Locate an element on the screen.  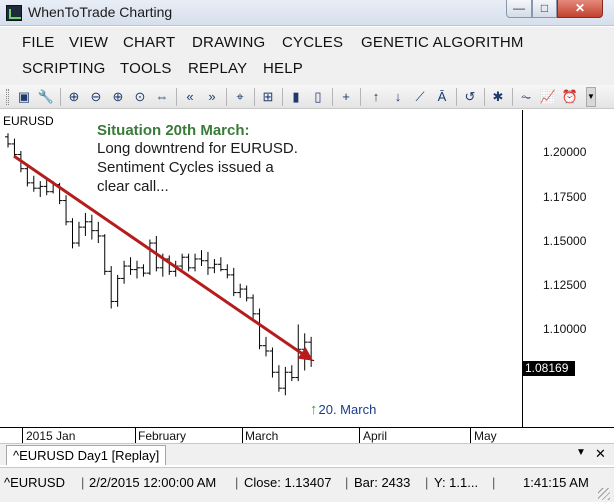
scroll-right-icon: » is located at coordinates (212, 97).